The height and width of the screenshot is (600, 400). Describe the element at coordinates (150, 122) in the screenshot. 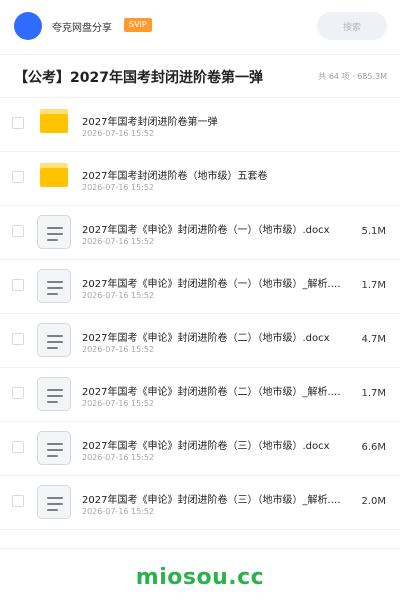

I see `item-name: 2027年国考封闭进阶卷第一弹` at that location.